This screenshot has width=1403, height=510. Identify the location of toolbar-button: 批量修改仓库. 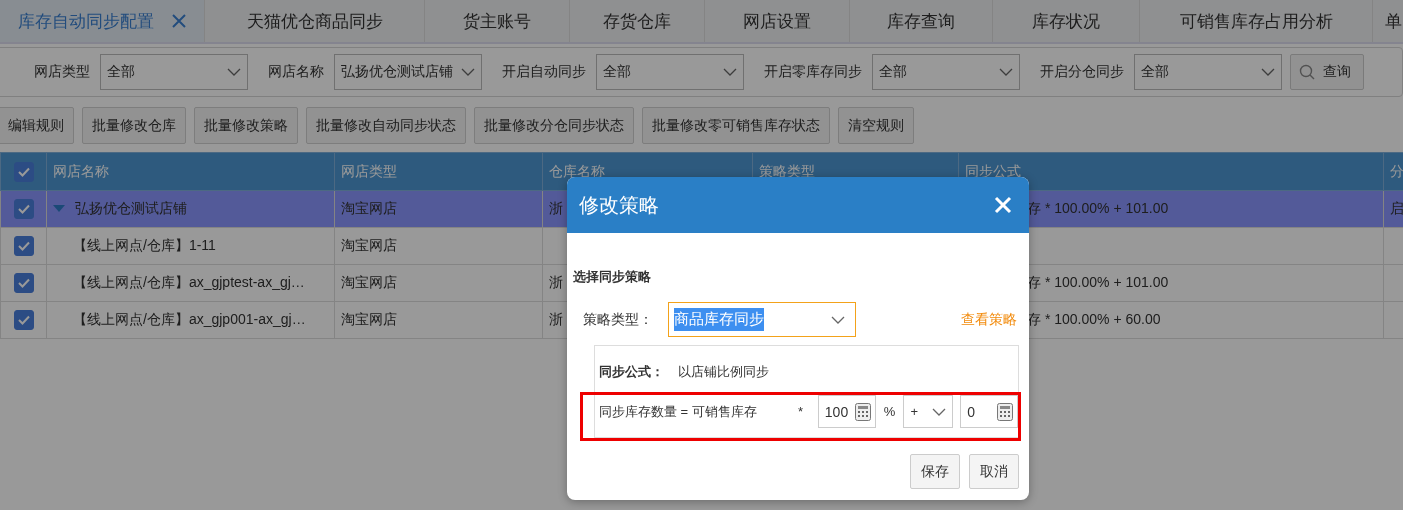
(134, 125).